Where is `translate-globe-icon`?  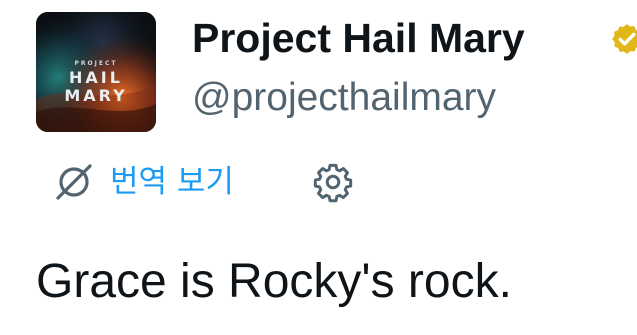
translate-globe-icon is located at coordinates (74, 182).